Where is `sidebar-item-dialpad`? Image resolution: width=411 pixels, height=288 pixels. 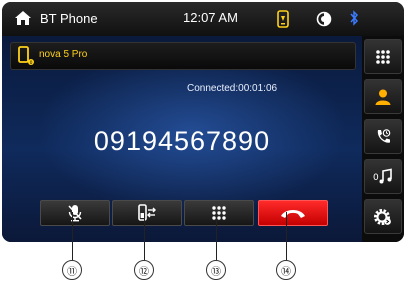 sidebar-item-dialpad is located at coordinates (383, 56).